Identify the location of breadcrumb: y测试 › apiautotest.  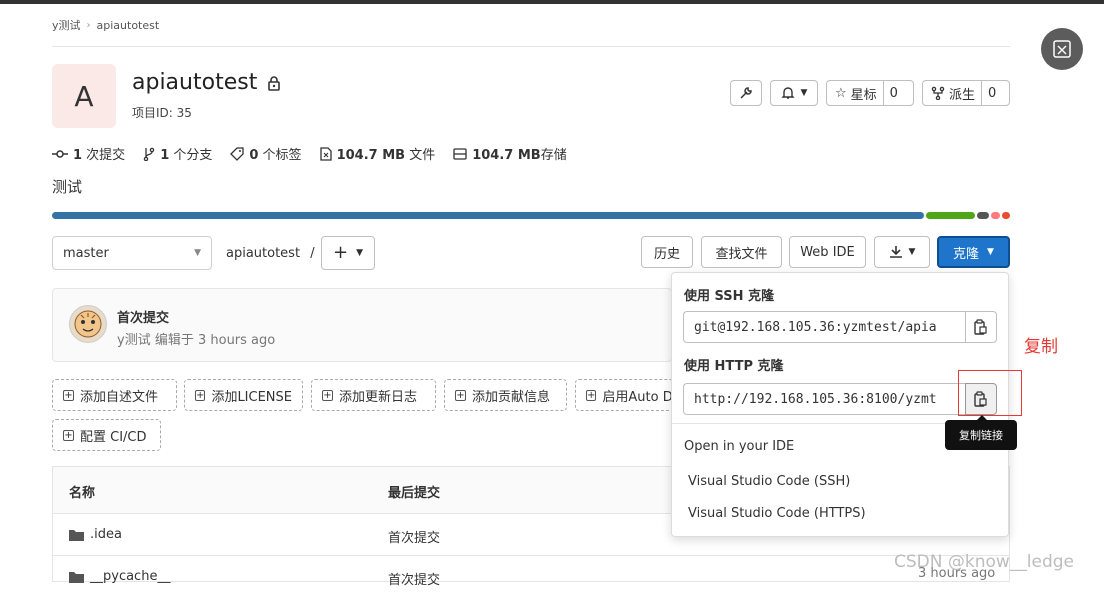
(105, 25).